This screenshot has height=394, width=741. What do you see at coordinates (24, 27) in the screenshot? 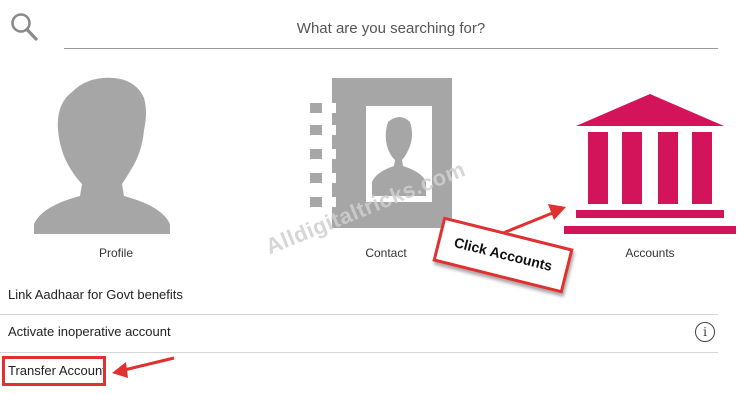
I see `search-icon` at bounding box center [24, 27].